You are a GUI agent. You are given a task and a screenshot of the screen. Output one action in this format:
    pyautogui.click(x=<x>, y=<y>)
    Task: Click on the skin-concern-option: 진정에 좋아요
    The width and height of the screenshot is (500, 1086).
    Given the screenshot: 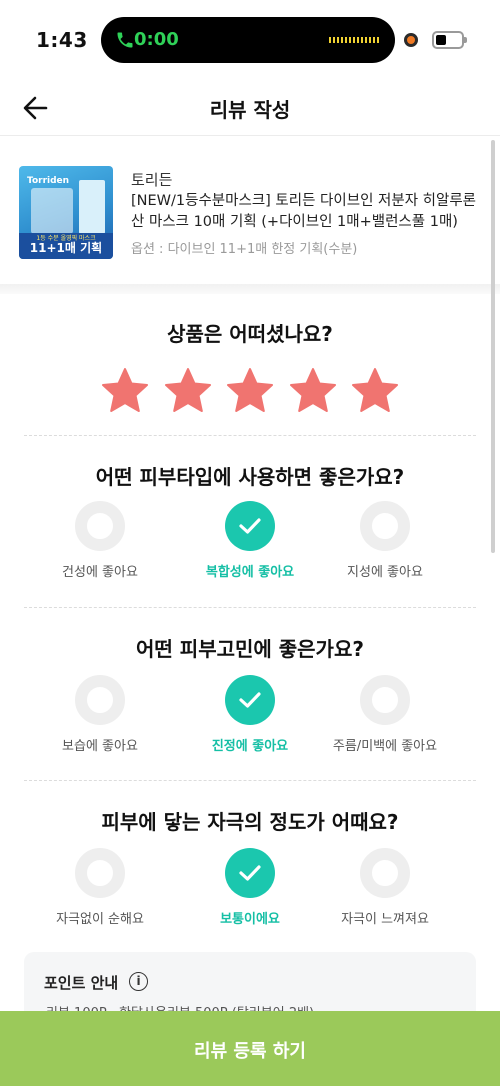 What is the action you would take?
    pyautogui.click(x=250, y=720)
    